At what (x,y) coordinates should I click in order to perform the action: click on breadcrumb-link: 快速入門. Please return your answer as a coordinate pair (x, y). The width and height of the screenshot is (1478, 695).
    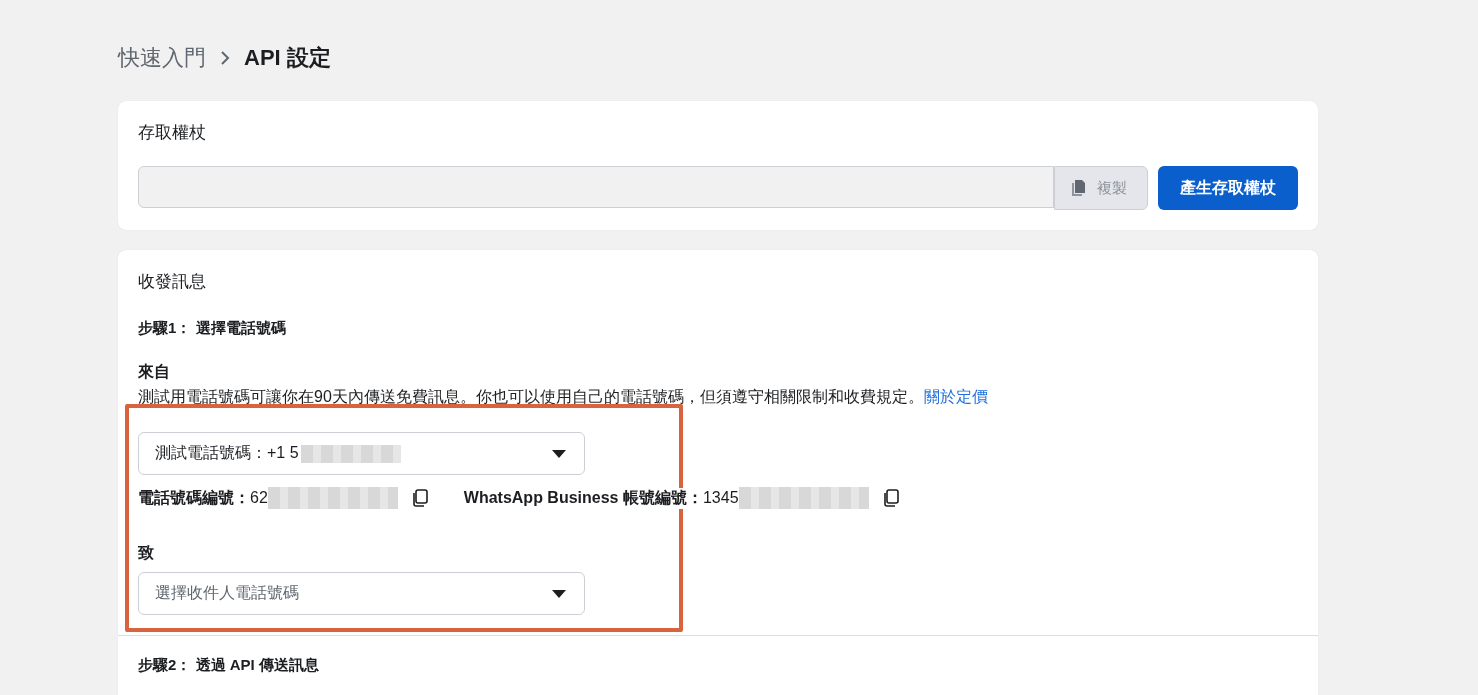
    Looking at the image, I should click on (162, 57).